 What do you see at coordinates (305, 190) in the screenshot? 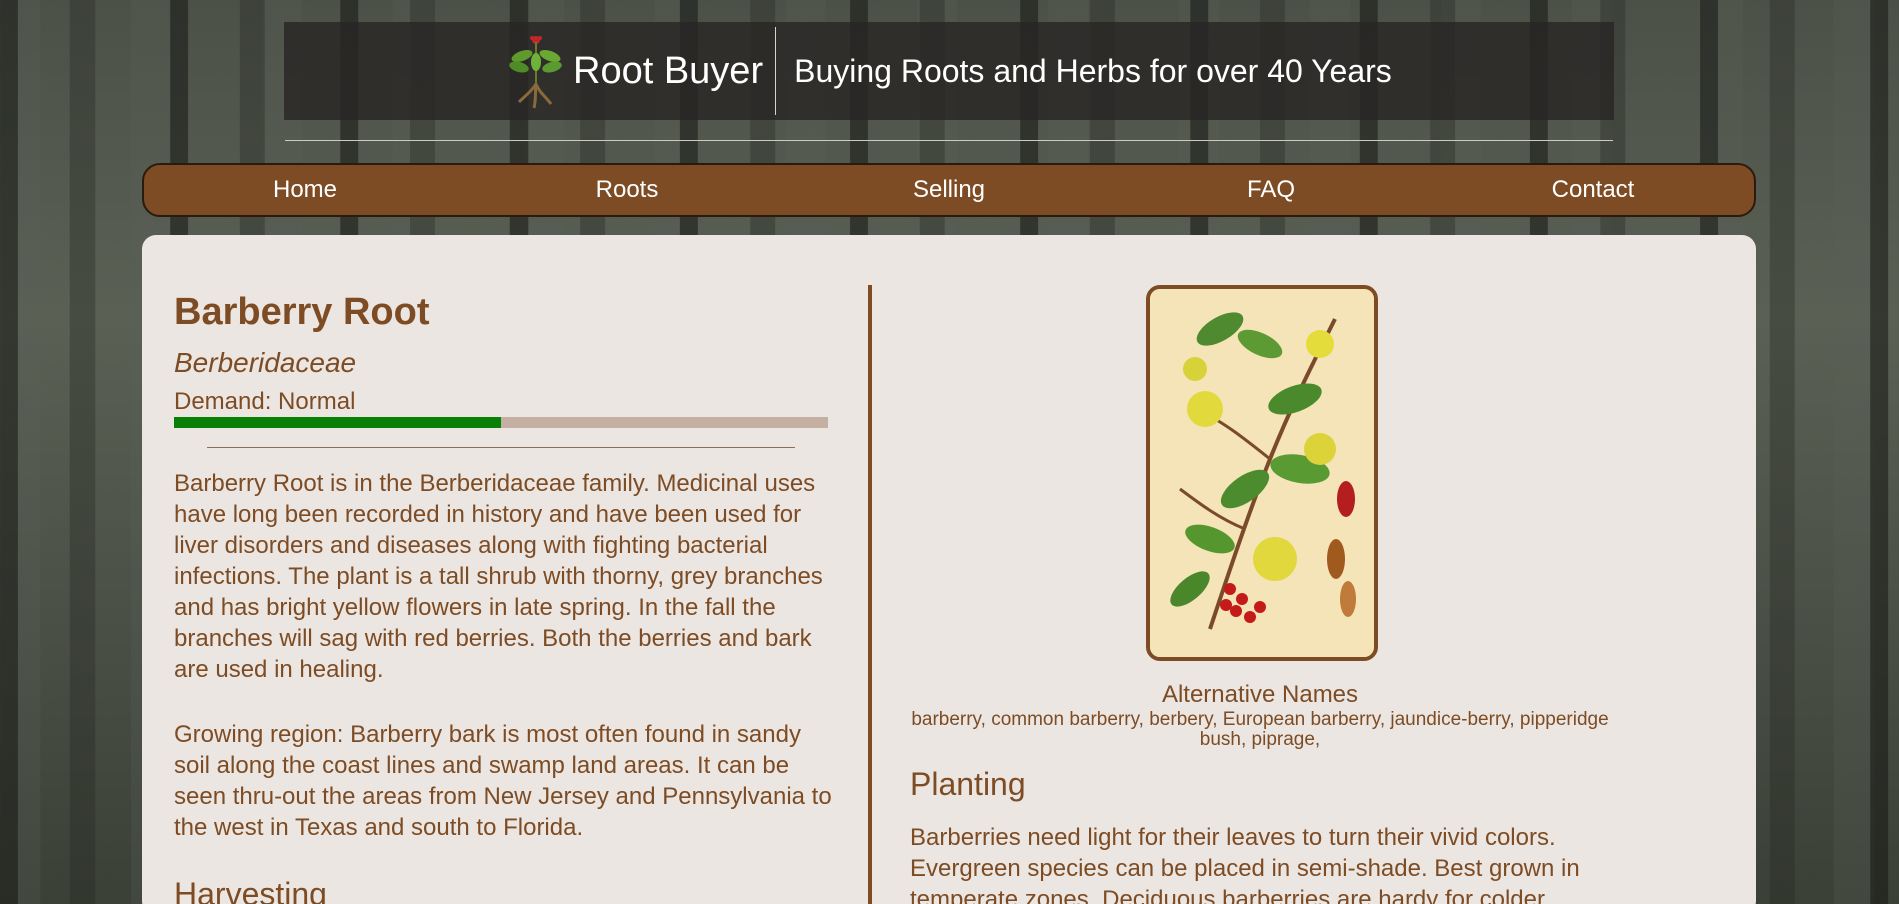
I see `nav-item-home: Home` at bounding box center [305, 190].